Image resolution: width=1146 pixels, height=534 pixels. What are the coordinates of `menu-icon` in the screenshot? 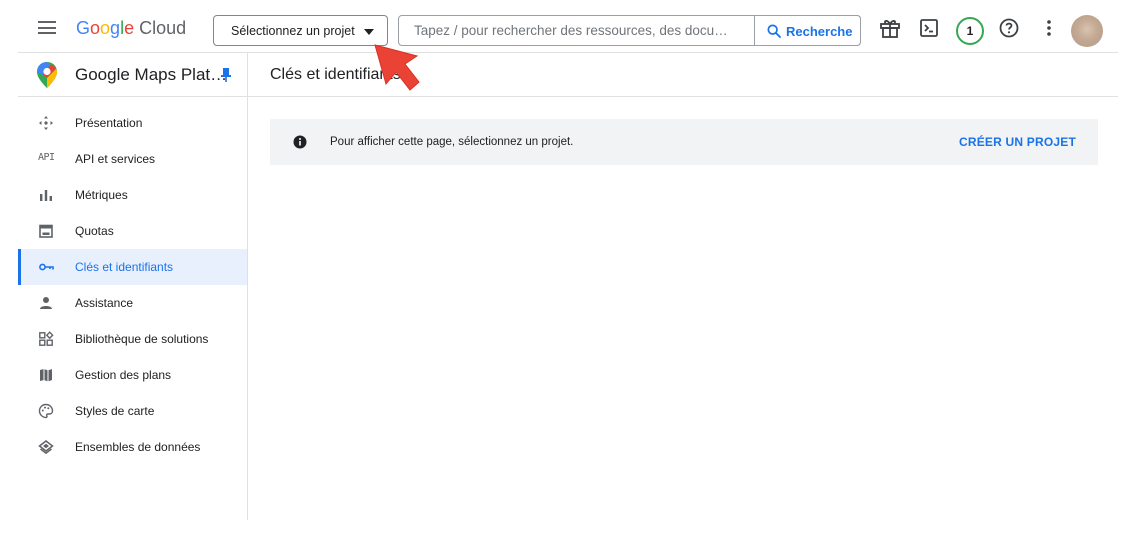 It's located at (47, 27).